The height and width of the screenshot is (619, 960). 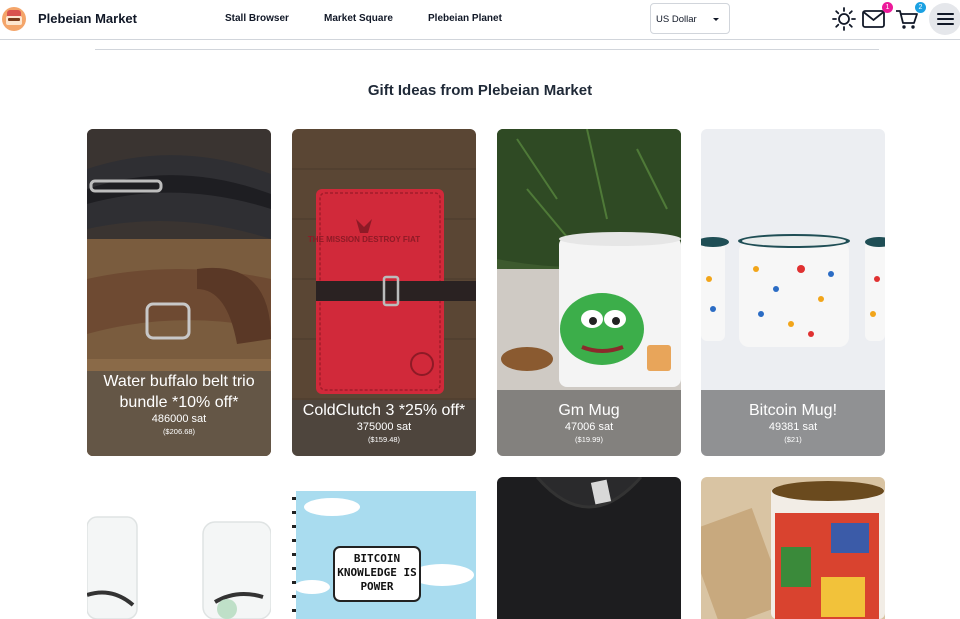 I want to click on product-info: Gm Mug 47006 sat ($19.99), so click(x=589, y=423).